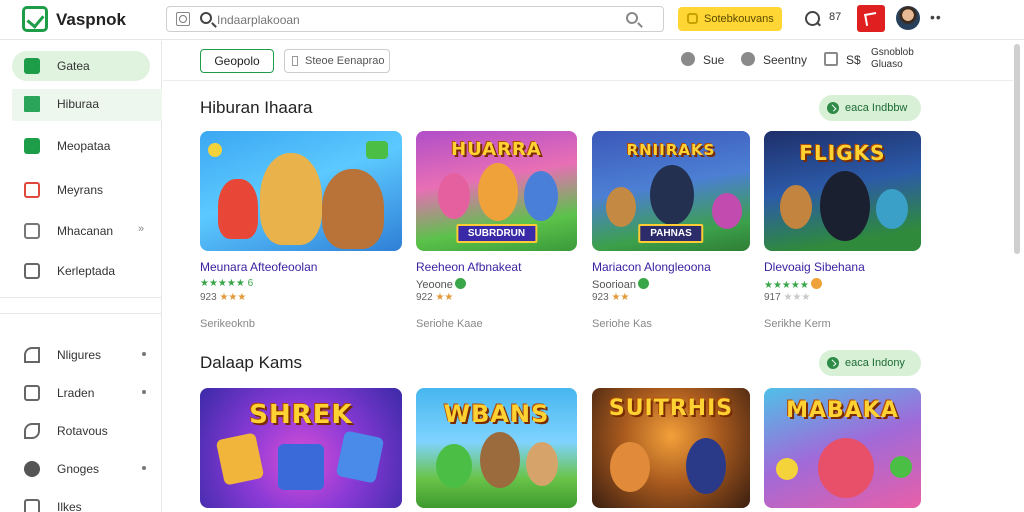 The width and height of the screenshot is (1024, 512). What do you see at coordinates (76, 393) in the screenshot?
I see `sidebar-item-label: Lraden` at bounding box center [76, 393].